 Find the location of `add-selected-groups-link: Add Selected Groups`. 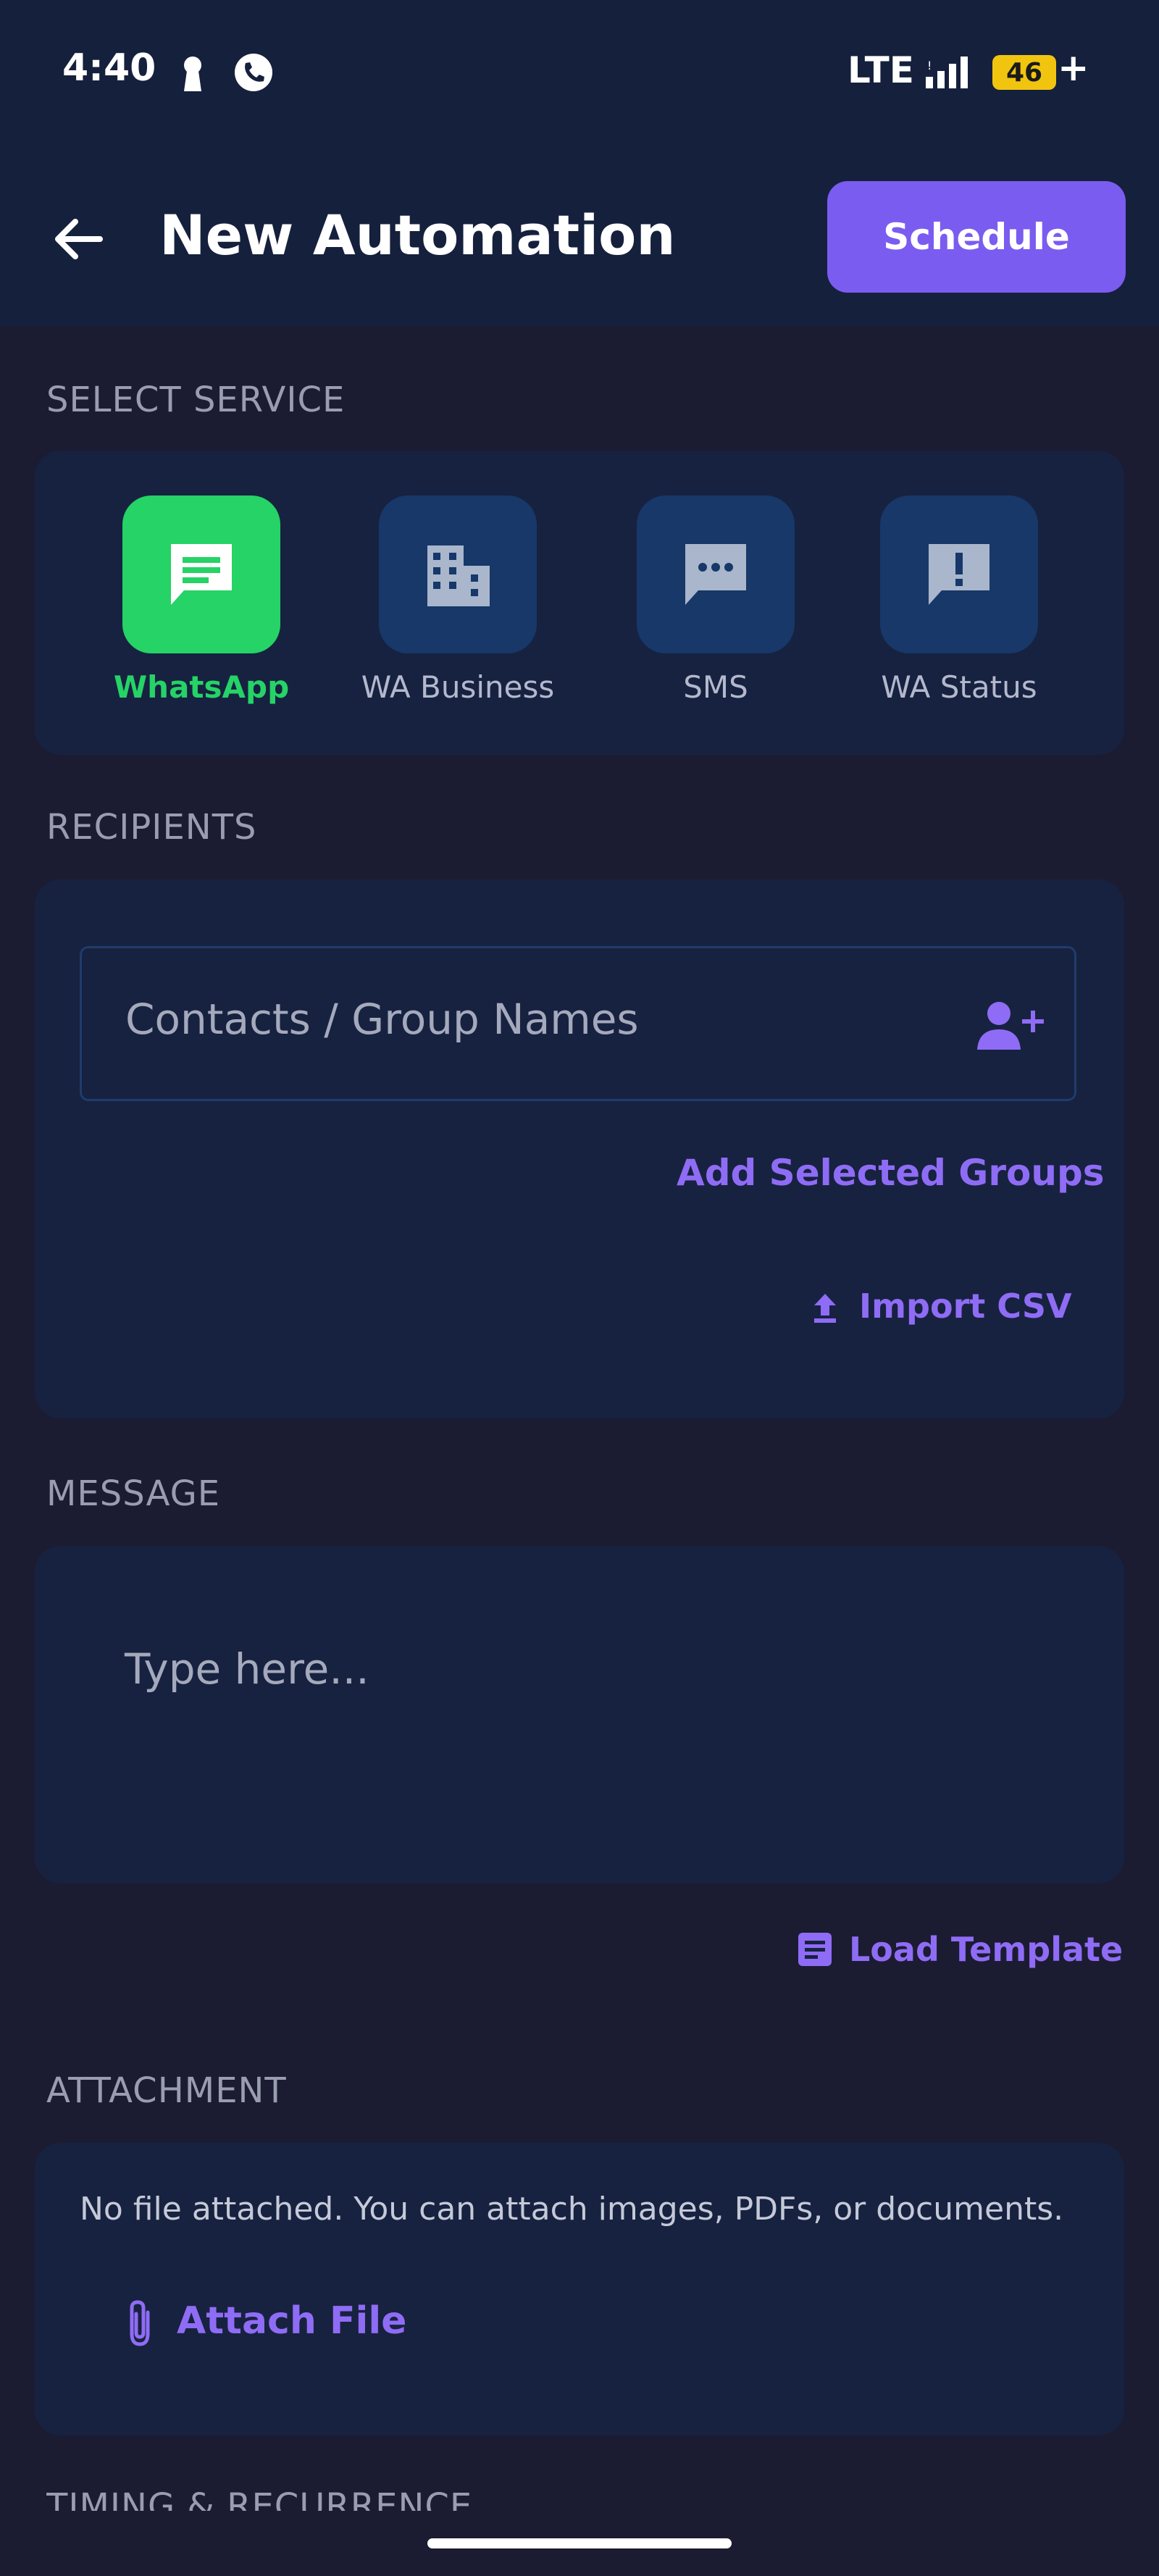

add-selected-groups-link: Add Selected Groups is located at coordinates (891, 1173).